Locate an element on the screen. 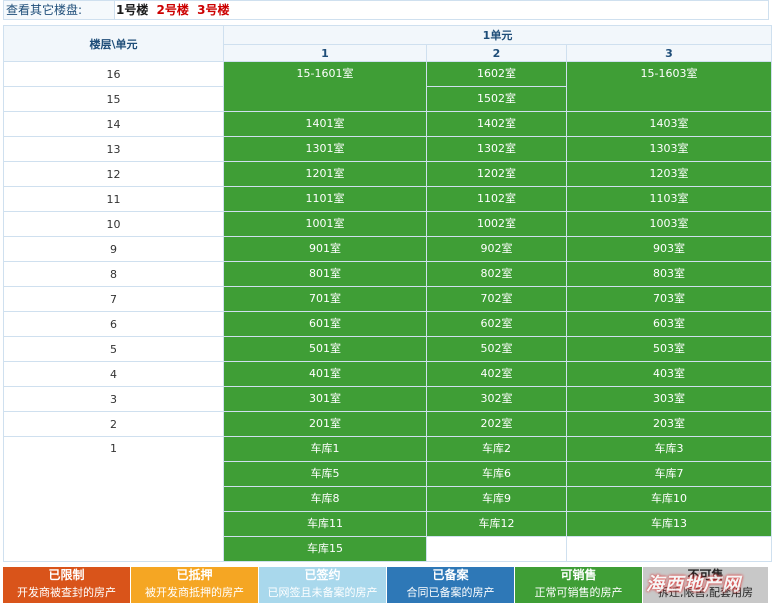 The width and height of the screenshot is (774, 603). room-cell: 702室 is located at coordinates (496, 299).